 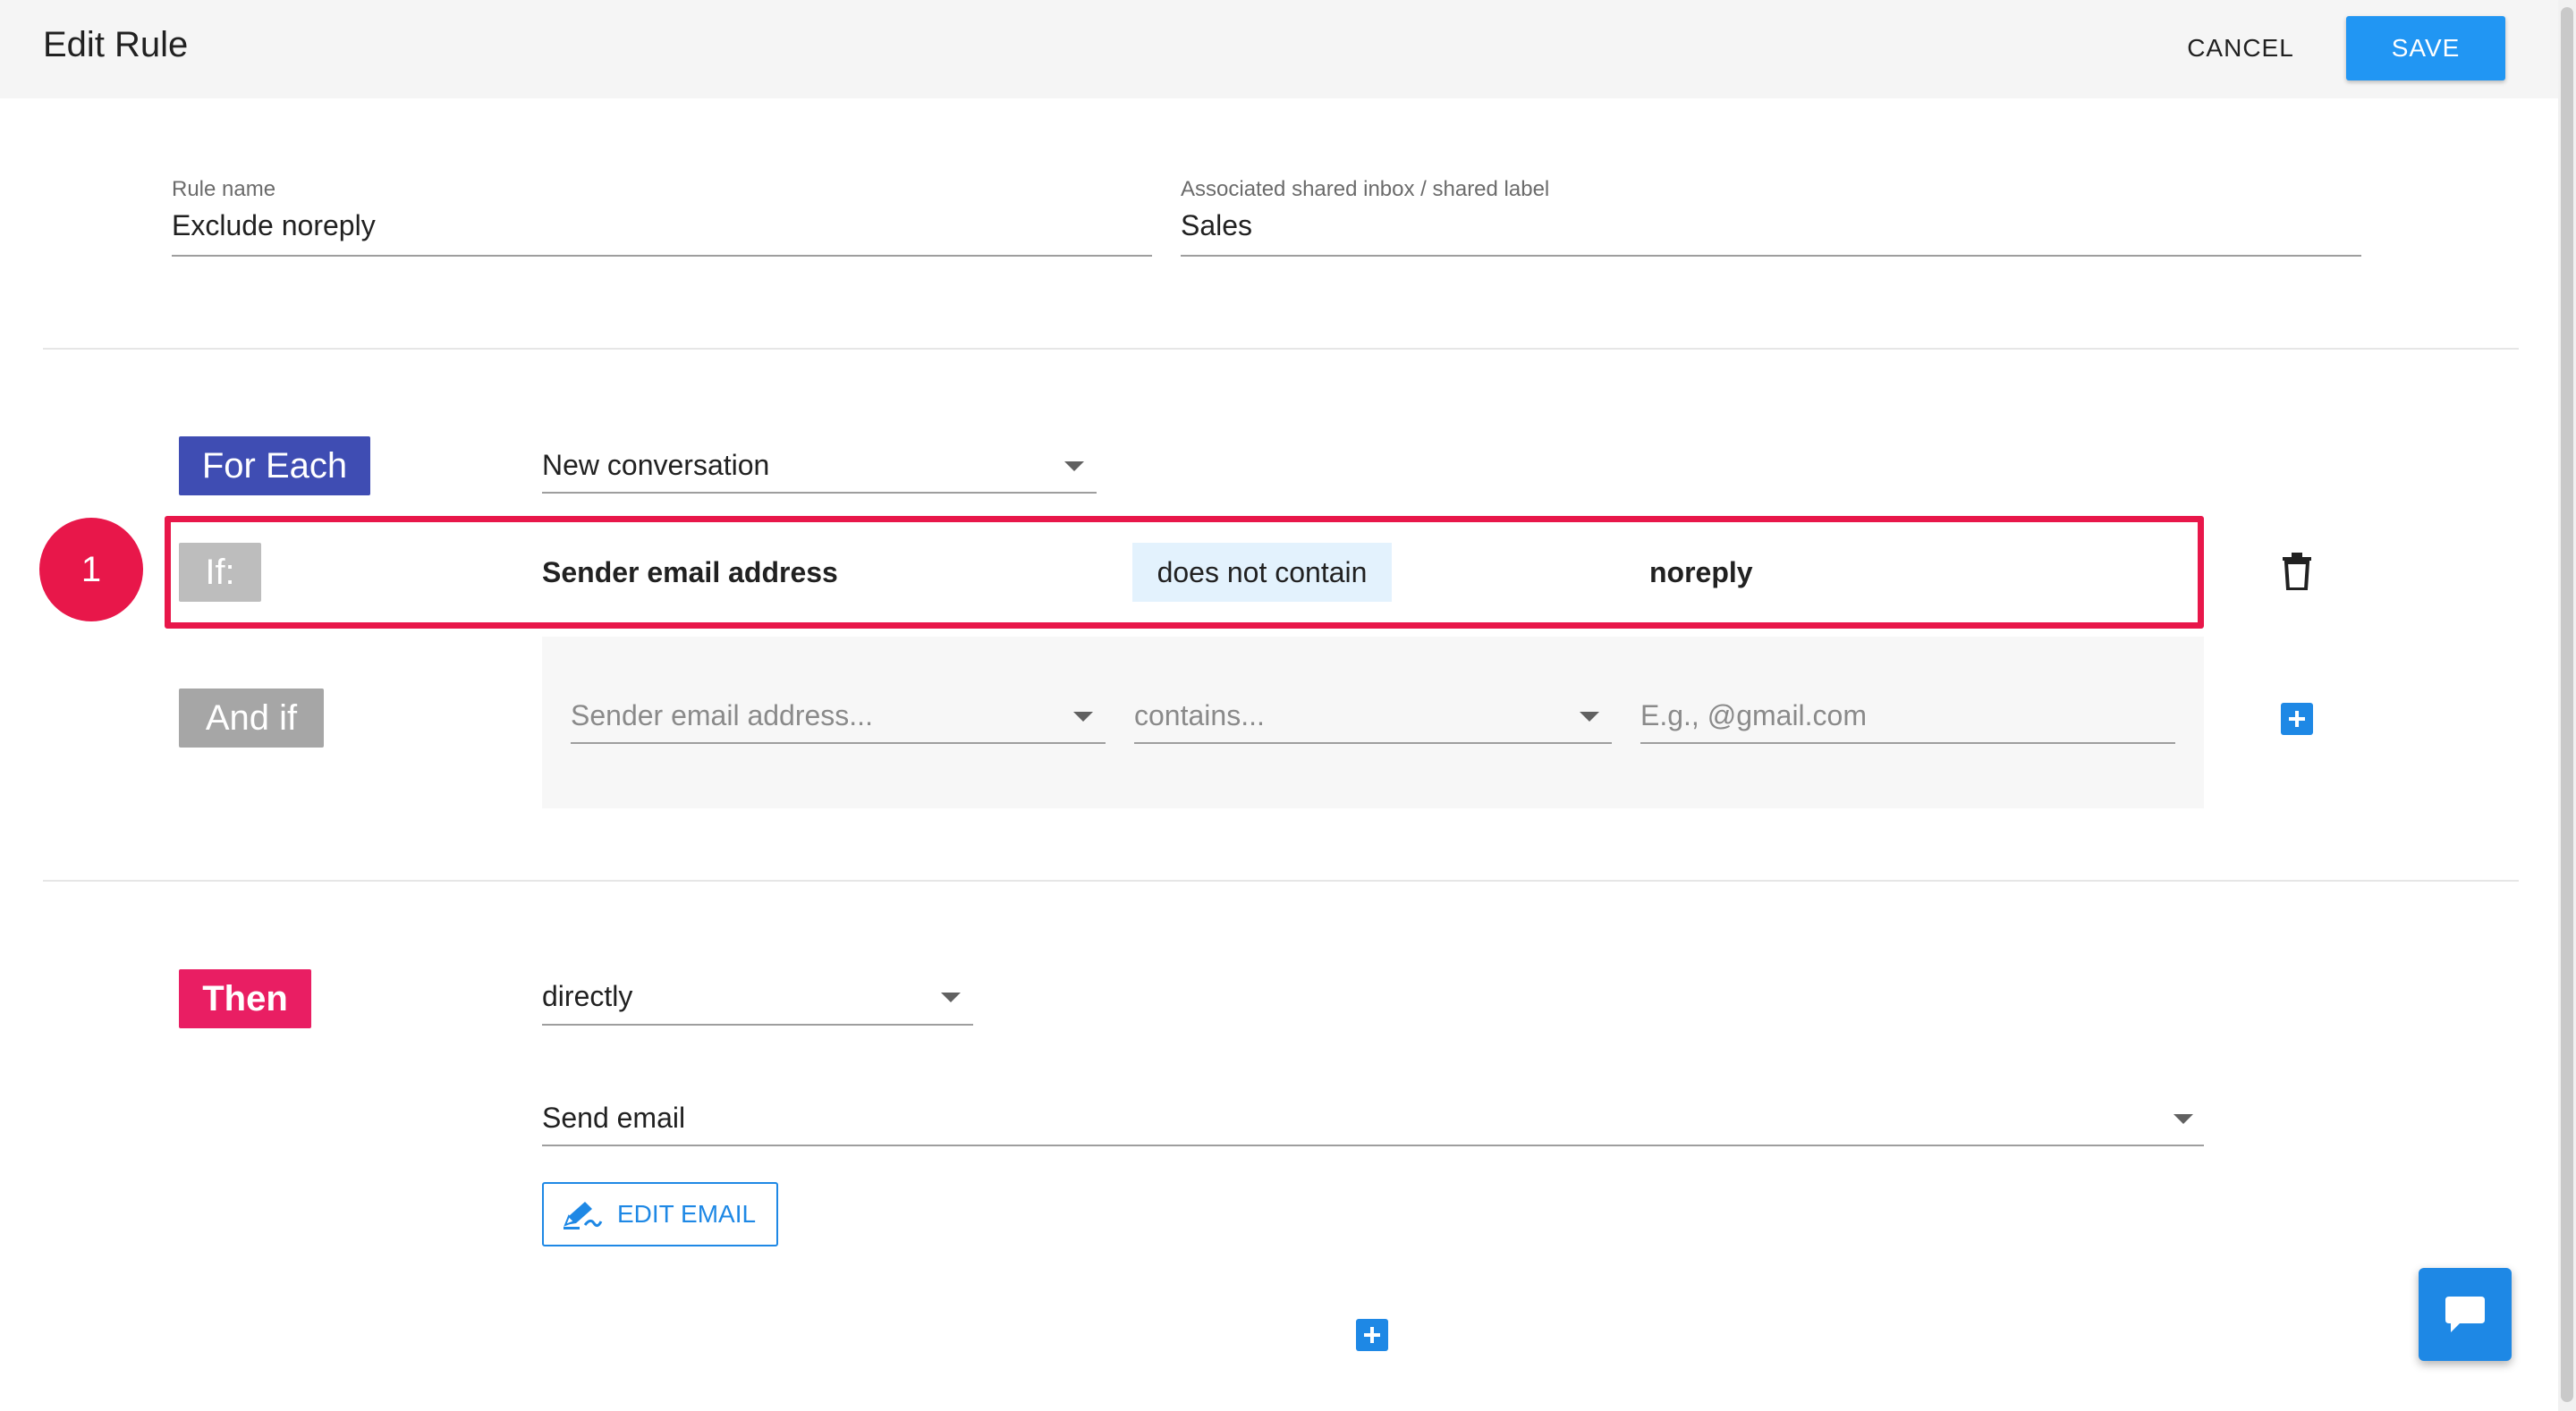 What do you see at coordinates (1771, 256) in the screenshot?
I see `inbox-underline` at bounding box center [1771, 256].